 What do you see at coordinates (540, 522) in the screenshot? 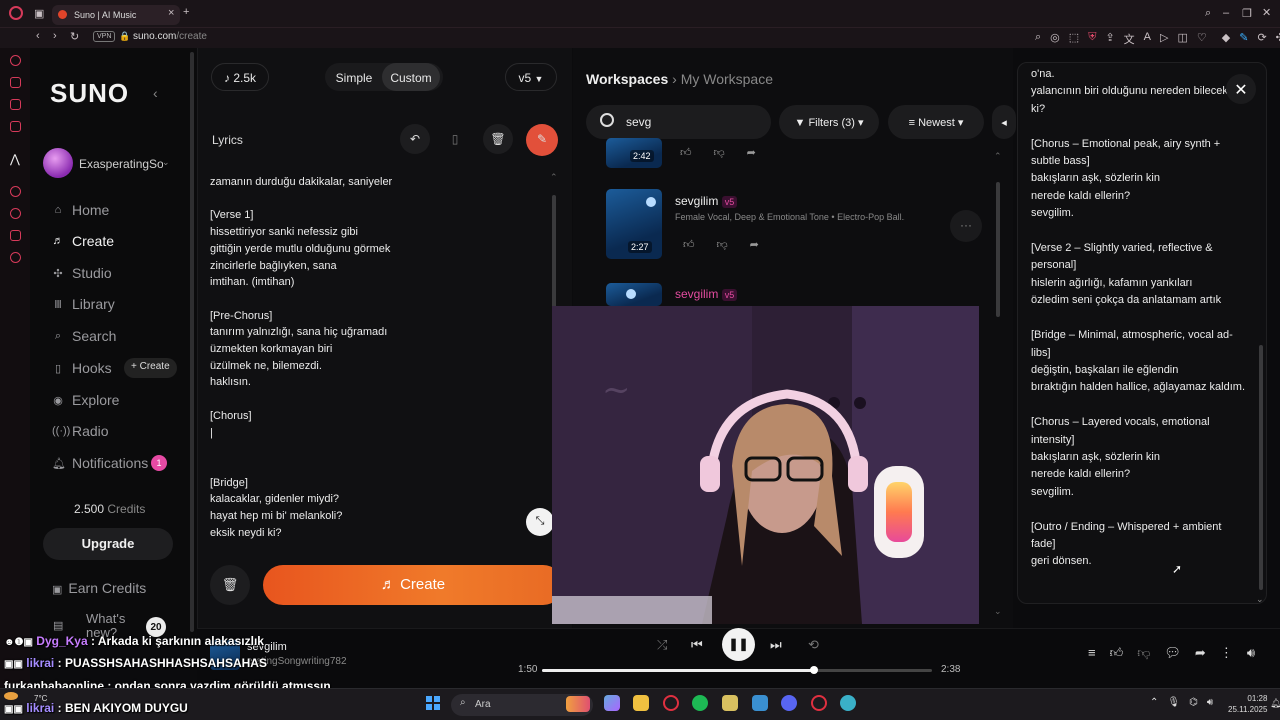
I see `expand-lyrics-button: ⤡` at bounding box center [540, 522].